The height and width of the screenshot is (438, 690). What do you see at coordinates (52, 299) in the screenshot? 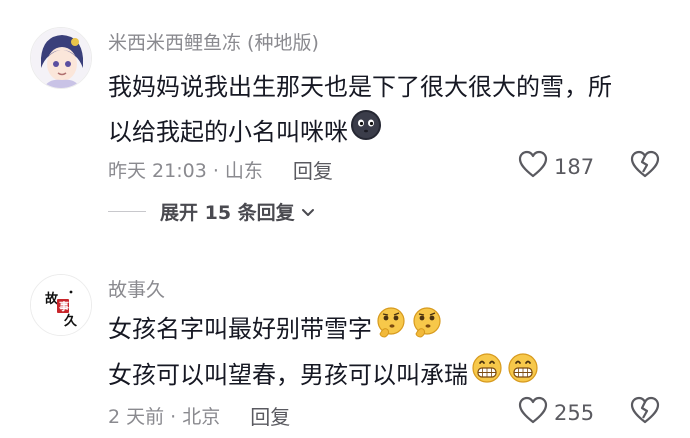
I see `avatar-text: 故` at bounding box center [52, 299].